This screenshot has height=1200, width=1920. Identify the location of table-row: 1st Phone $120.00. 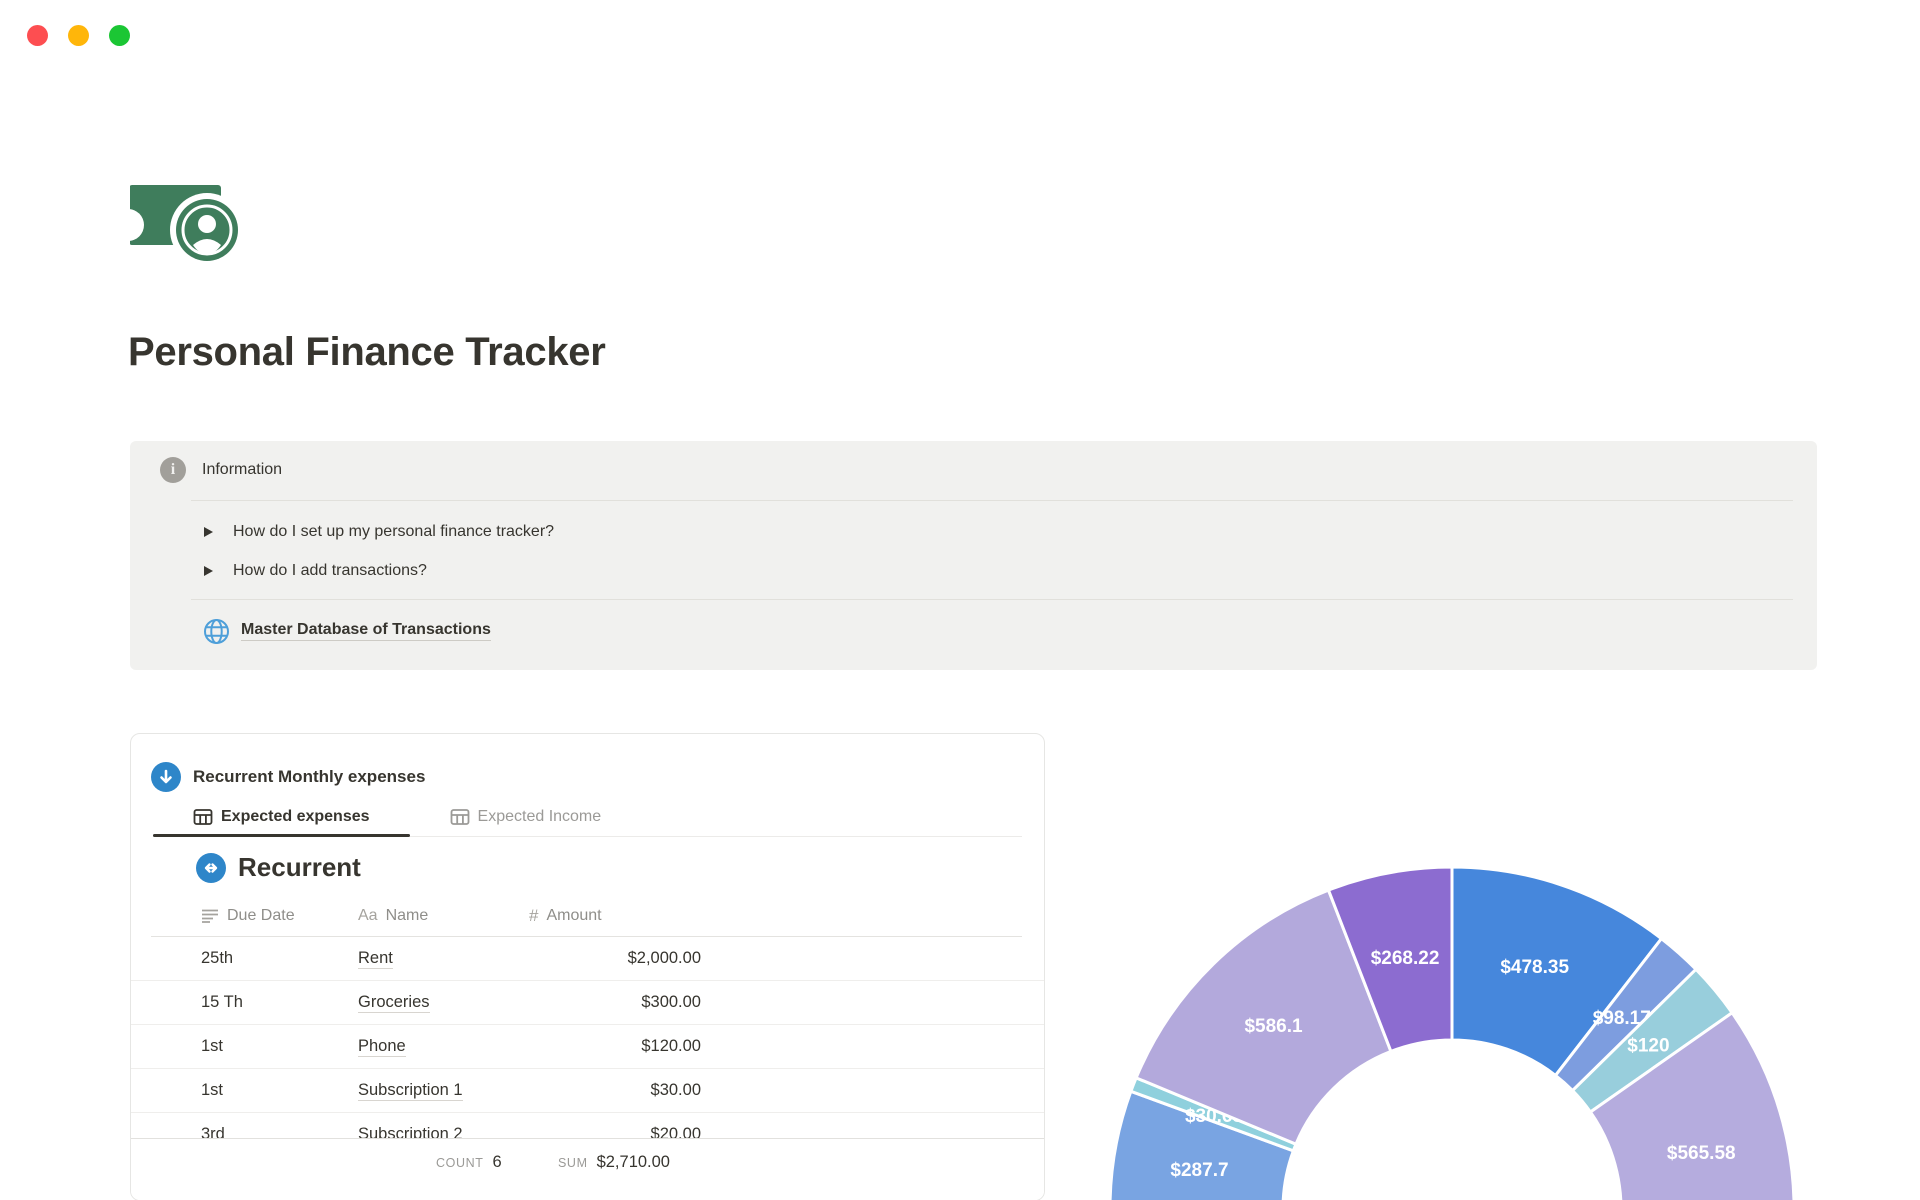
(587, 1047).